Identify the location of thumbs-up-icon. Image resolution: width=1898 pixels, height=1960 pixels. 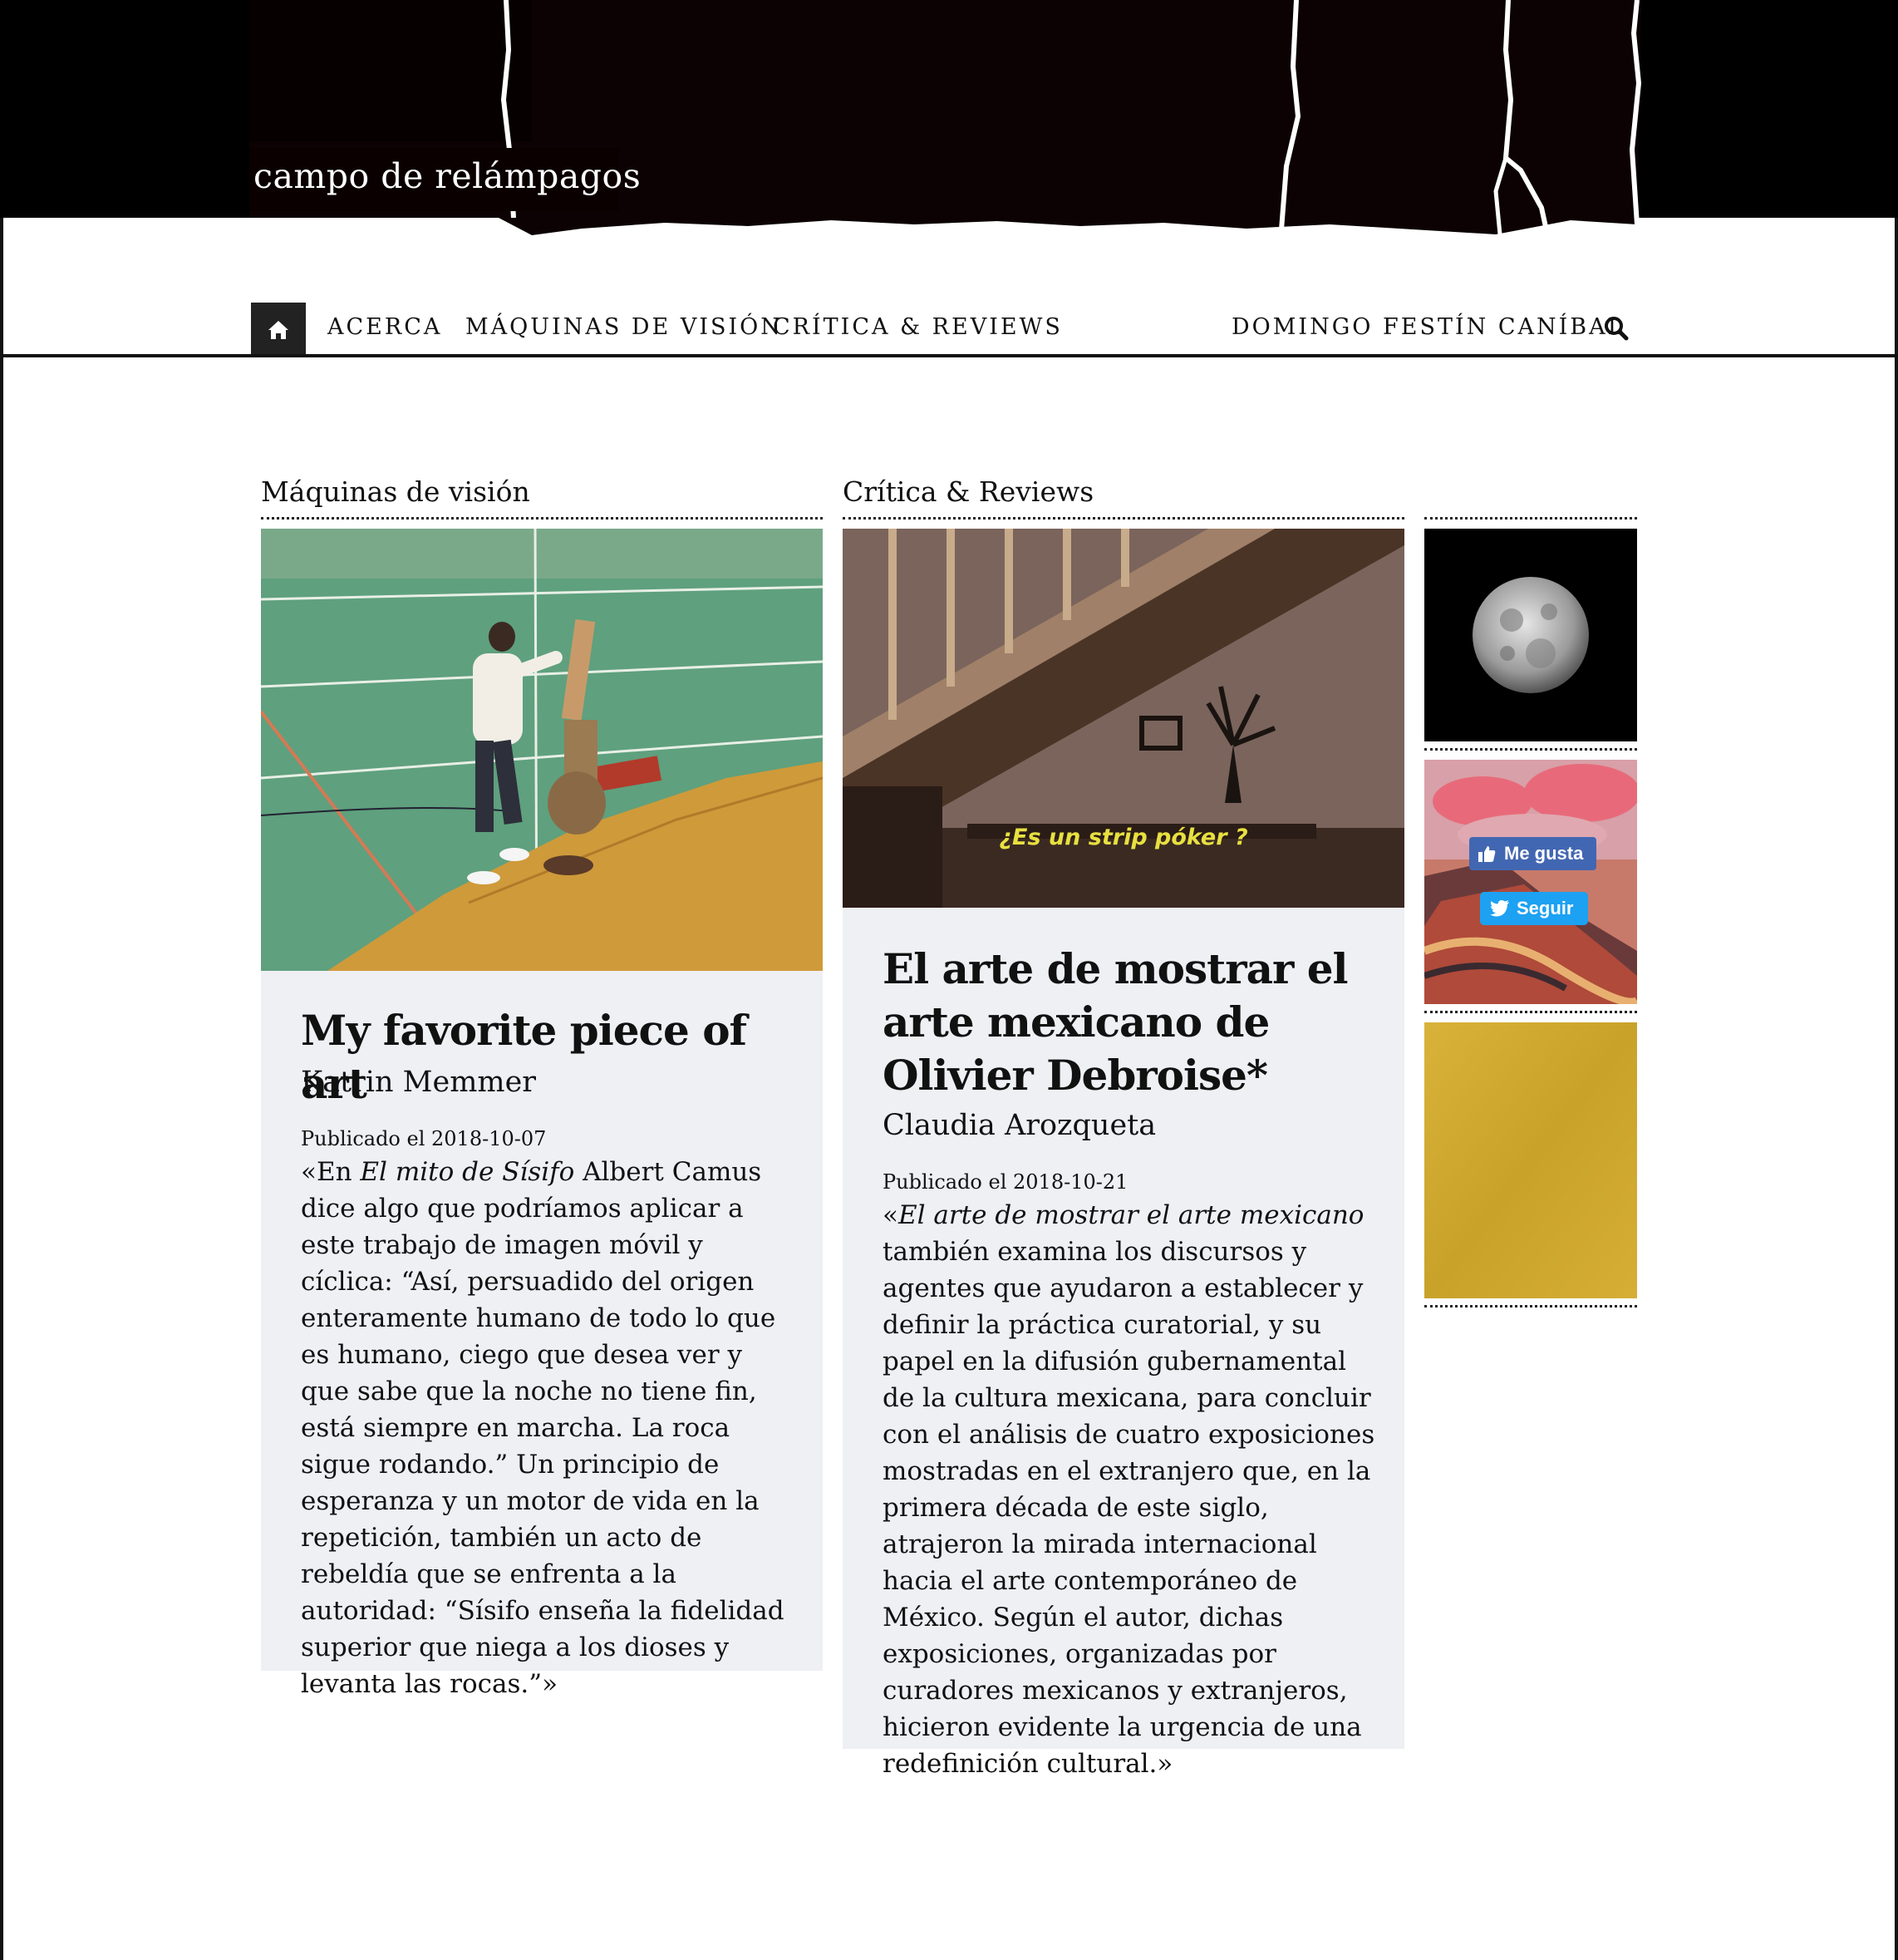
(1487, 854).